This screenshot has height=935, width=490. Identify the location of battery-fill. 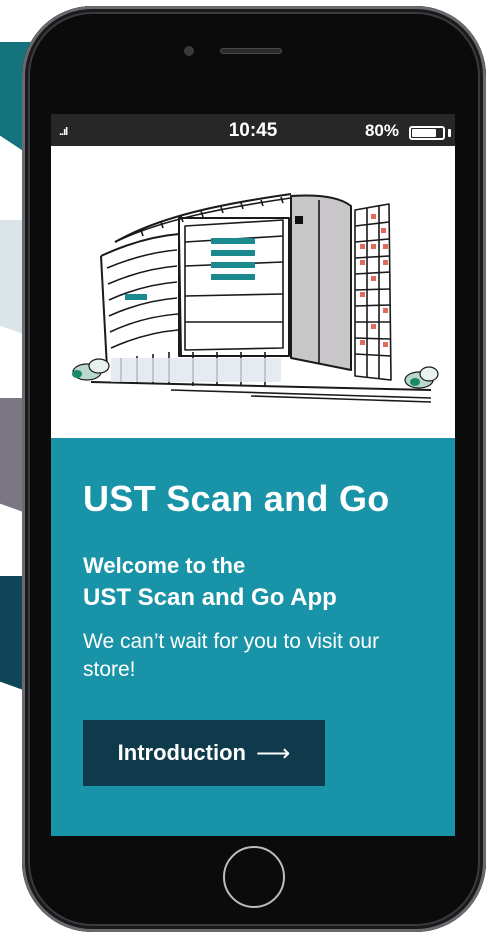
(424, 133).